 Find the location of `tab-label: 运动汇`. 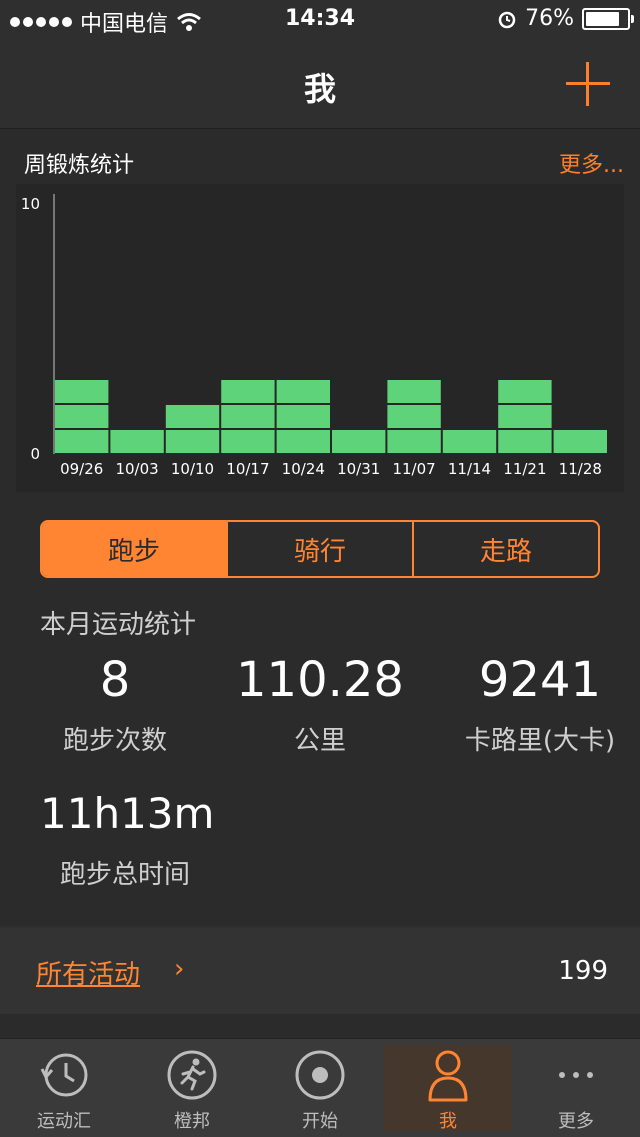

tab-label: 运动汇 is located at coordinates (64, 1121).